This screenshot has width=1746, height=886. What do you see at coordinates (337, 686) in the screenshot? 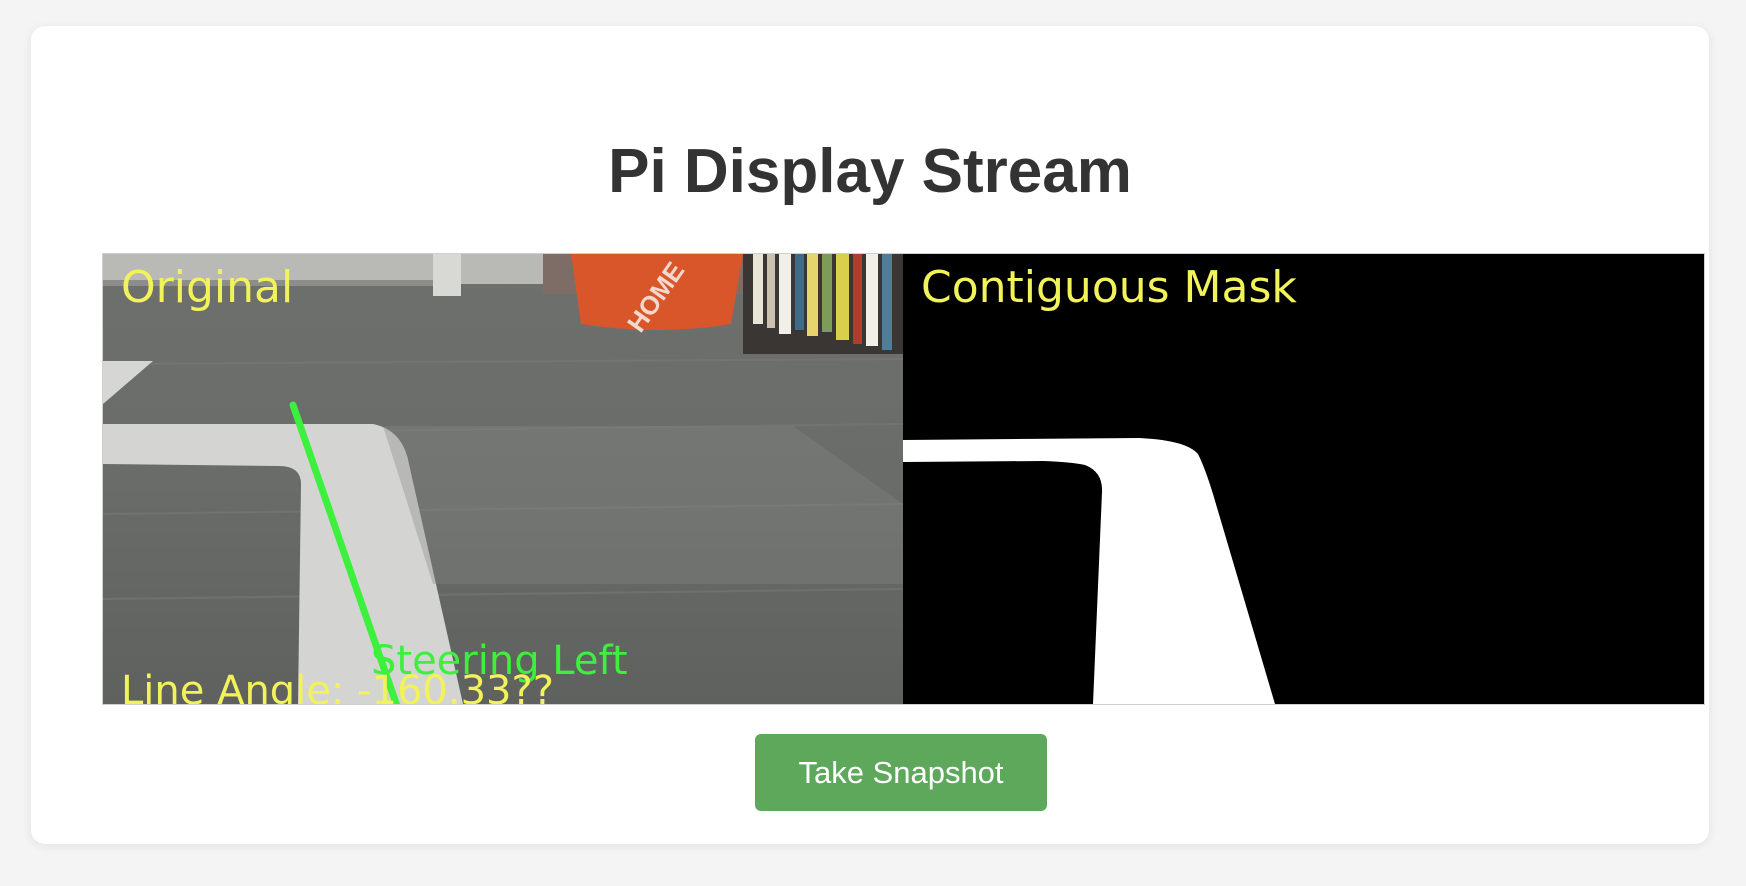
I see `line-angle-text: Line Angle: -160.33??` at bounding box center [337, 686].